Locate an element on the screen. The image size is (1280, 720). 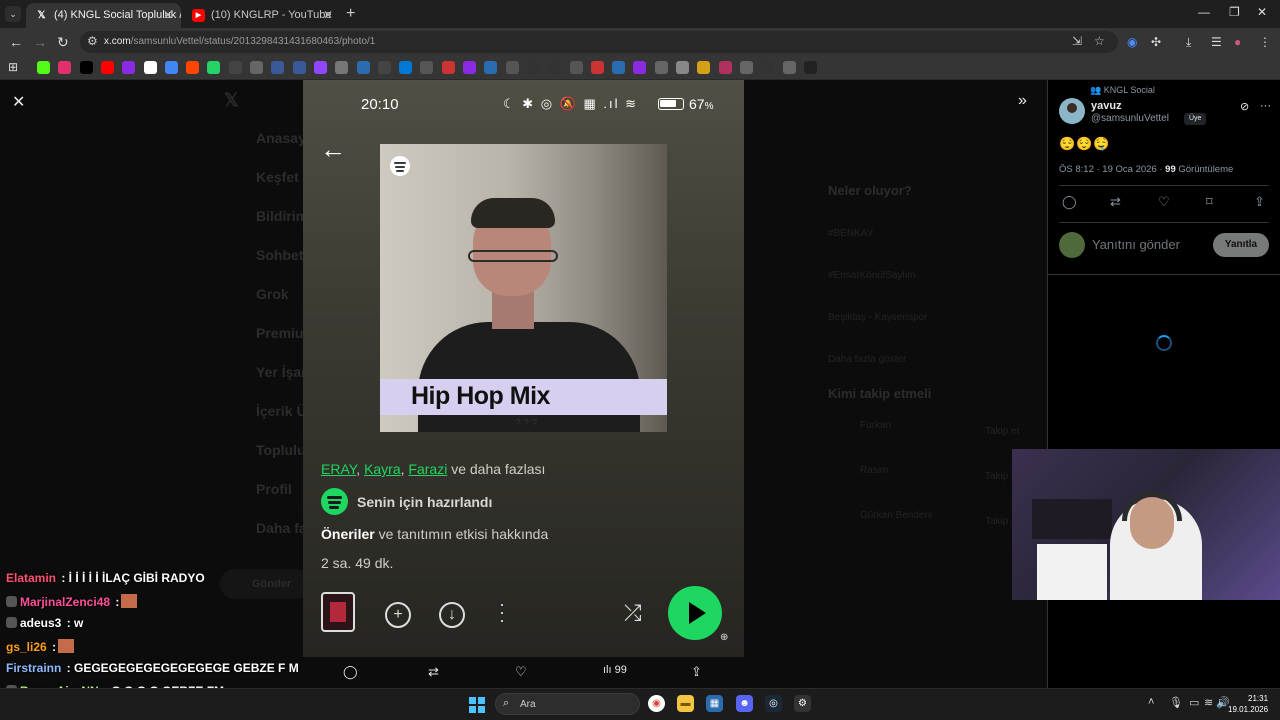
apps-grid-icon: ⊞ is located at coordinates (13, 67).